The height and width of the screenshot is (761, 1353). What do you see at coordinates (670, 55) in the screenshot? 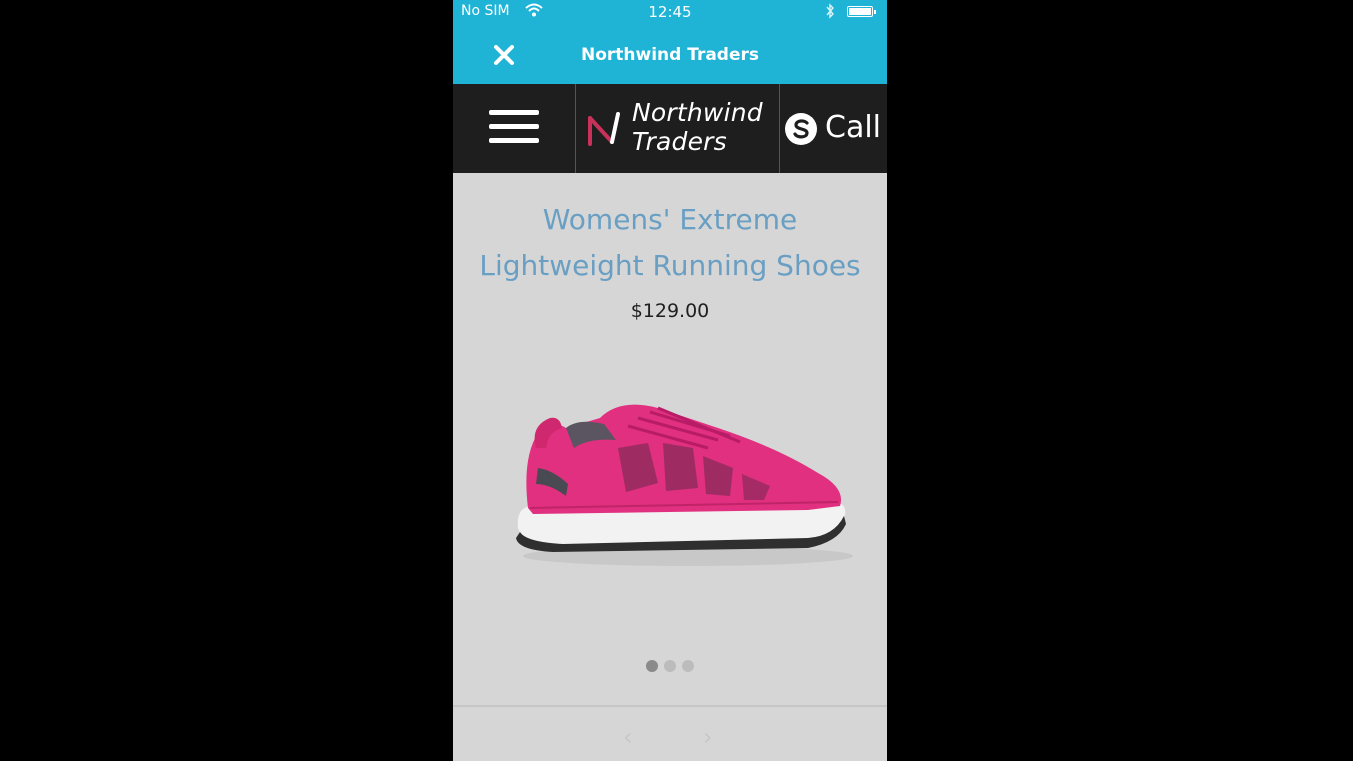
I see `page-title: Northwind Traders` at bounding box center [670, 55].